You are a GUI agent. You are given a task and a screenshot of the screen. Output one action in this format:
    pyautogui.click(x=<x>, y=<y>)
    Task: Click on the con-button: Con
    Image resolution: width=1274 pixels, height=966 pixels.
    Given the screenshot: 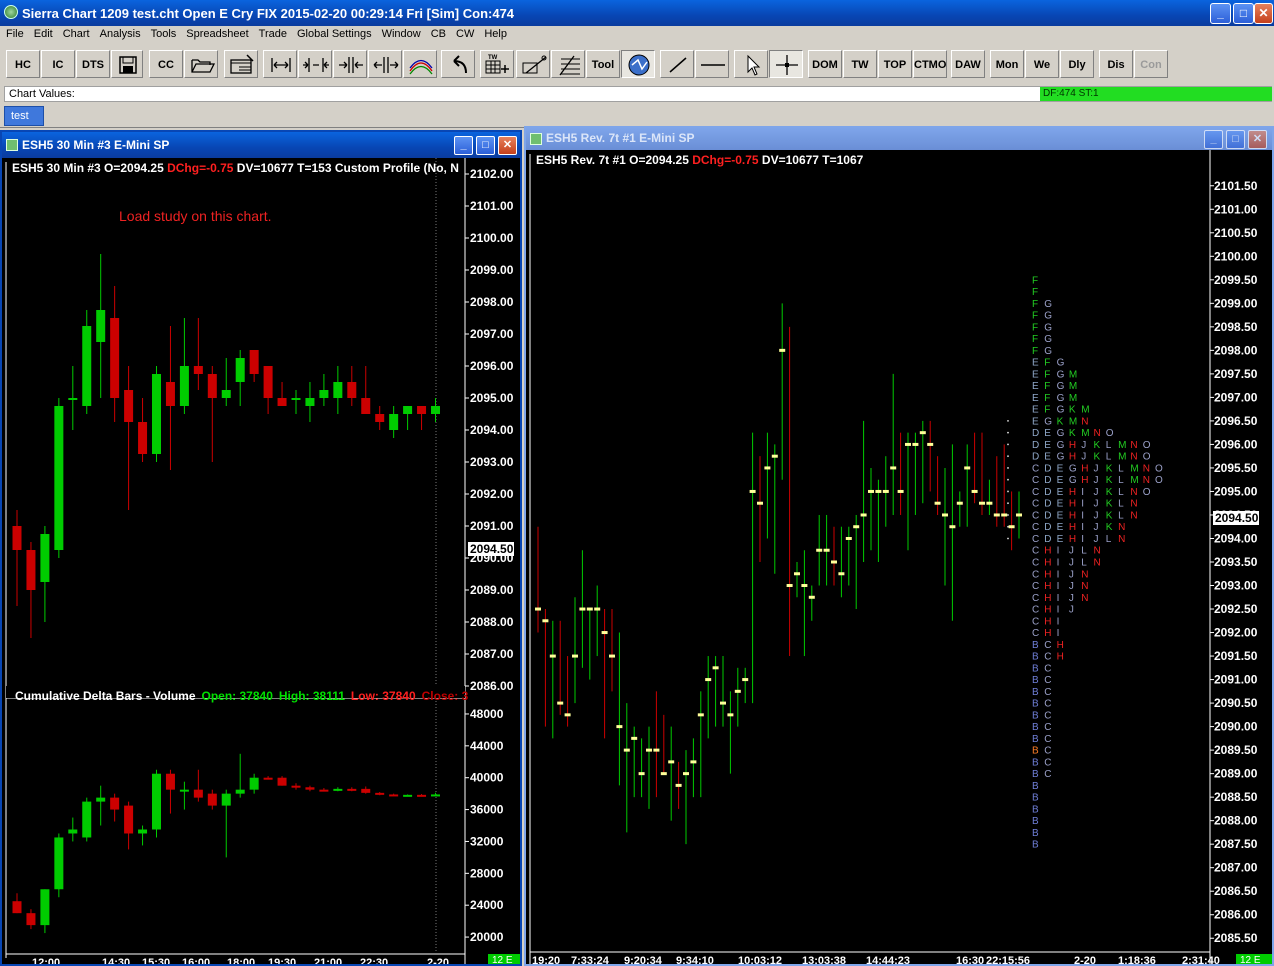 What is the action you would take?
    pyautogui.click(x=1151, y=64)
    